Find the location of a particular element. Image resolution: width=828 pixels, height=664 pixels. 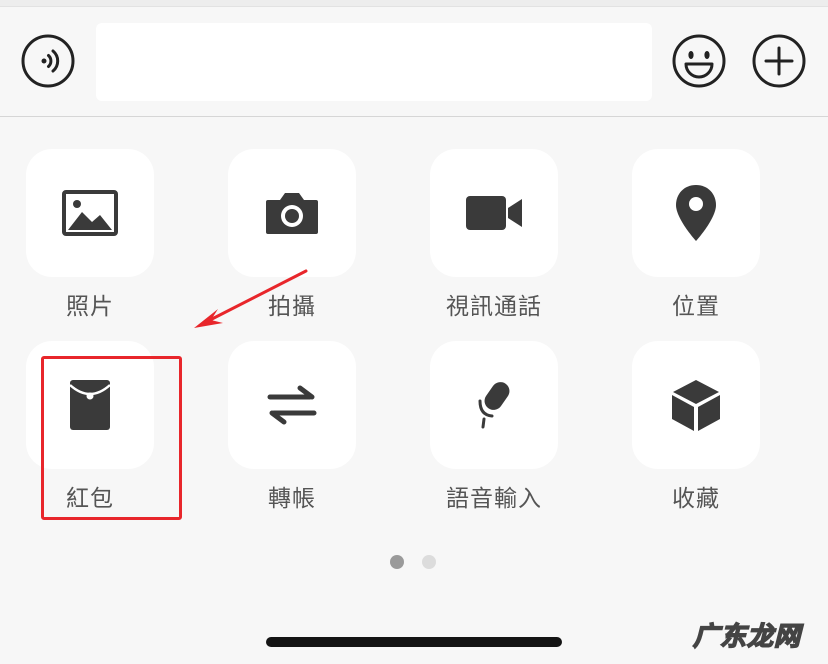

red-envelope-tile is located at coordinates (90, 405).